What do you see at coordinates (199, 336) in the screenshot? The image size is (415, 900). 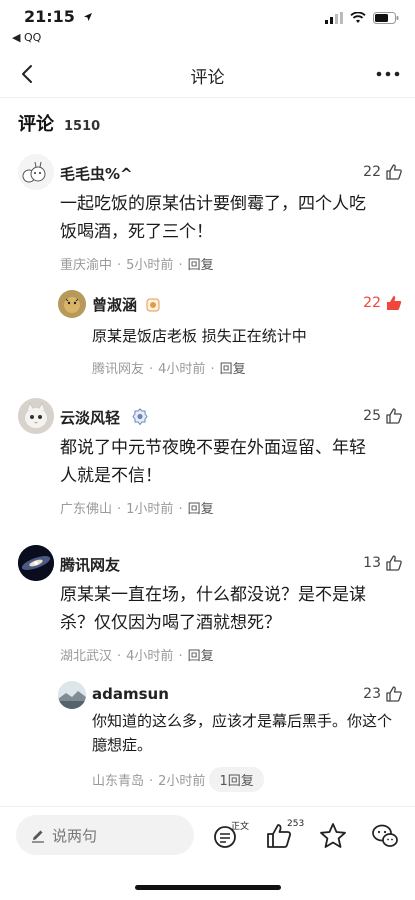 I see `reply-text: 原某是饭店老板 损失正在统计中` at bounding box center [199, 336].